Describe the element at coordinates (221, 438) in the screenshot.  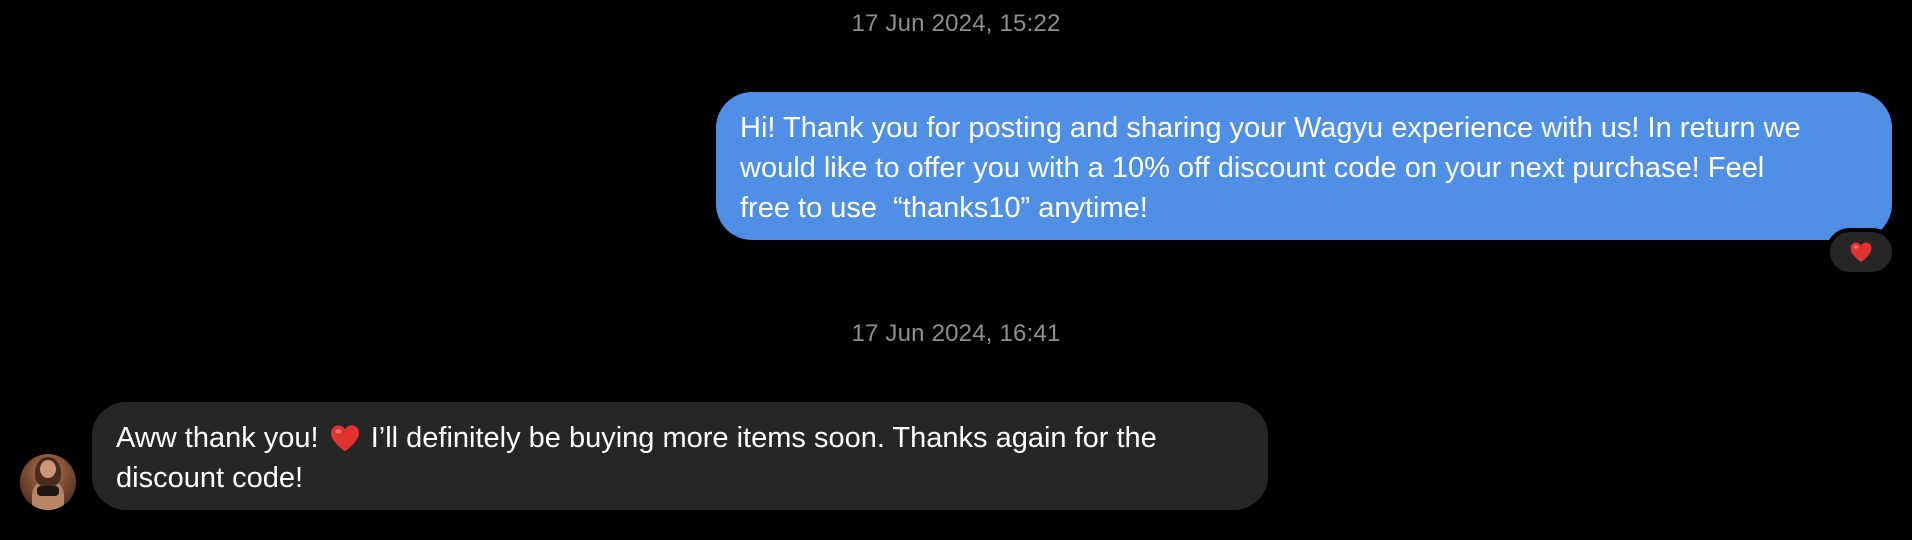
I see `message-text: Aww thank you!` at that location.